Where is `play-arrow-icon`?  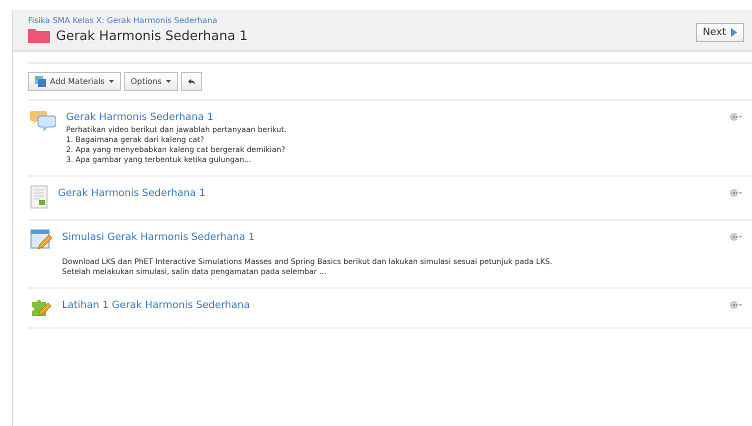 play-arrow-icon is located at coordinates (734, 32).